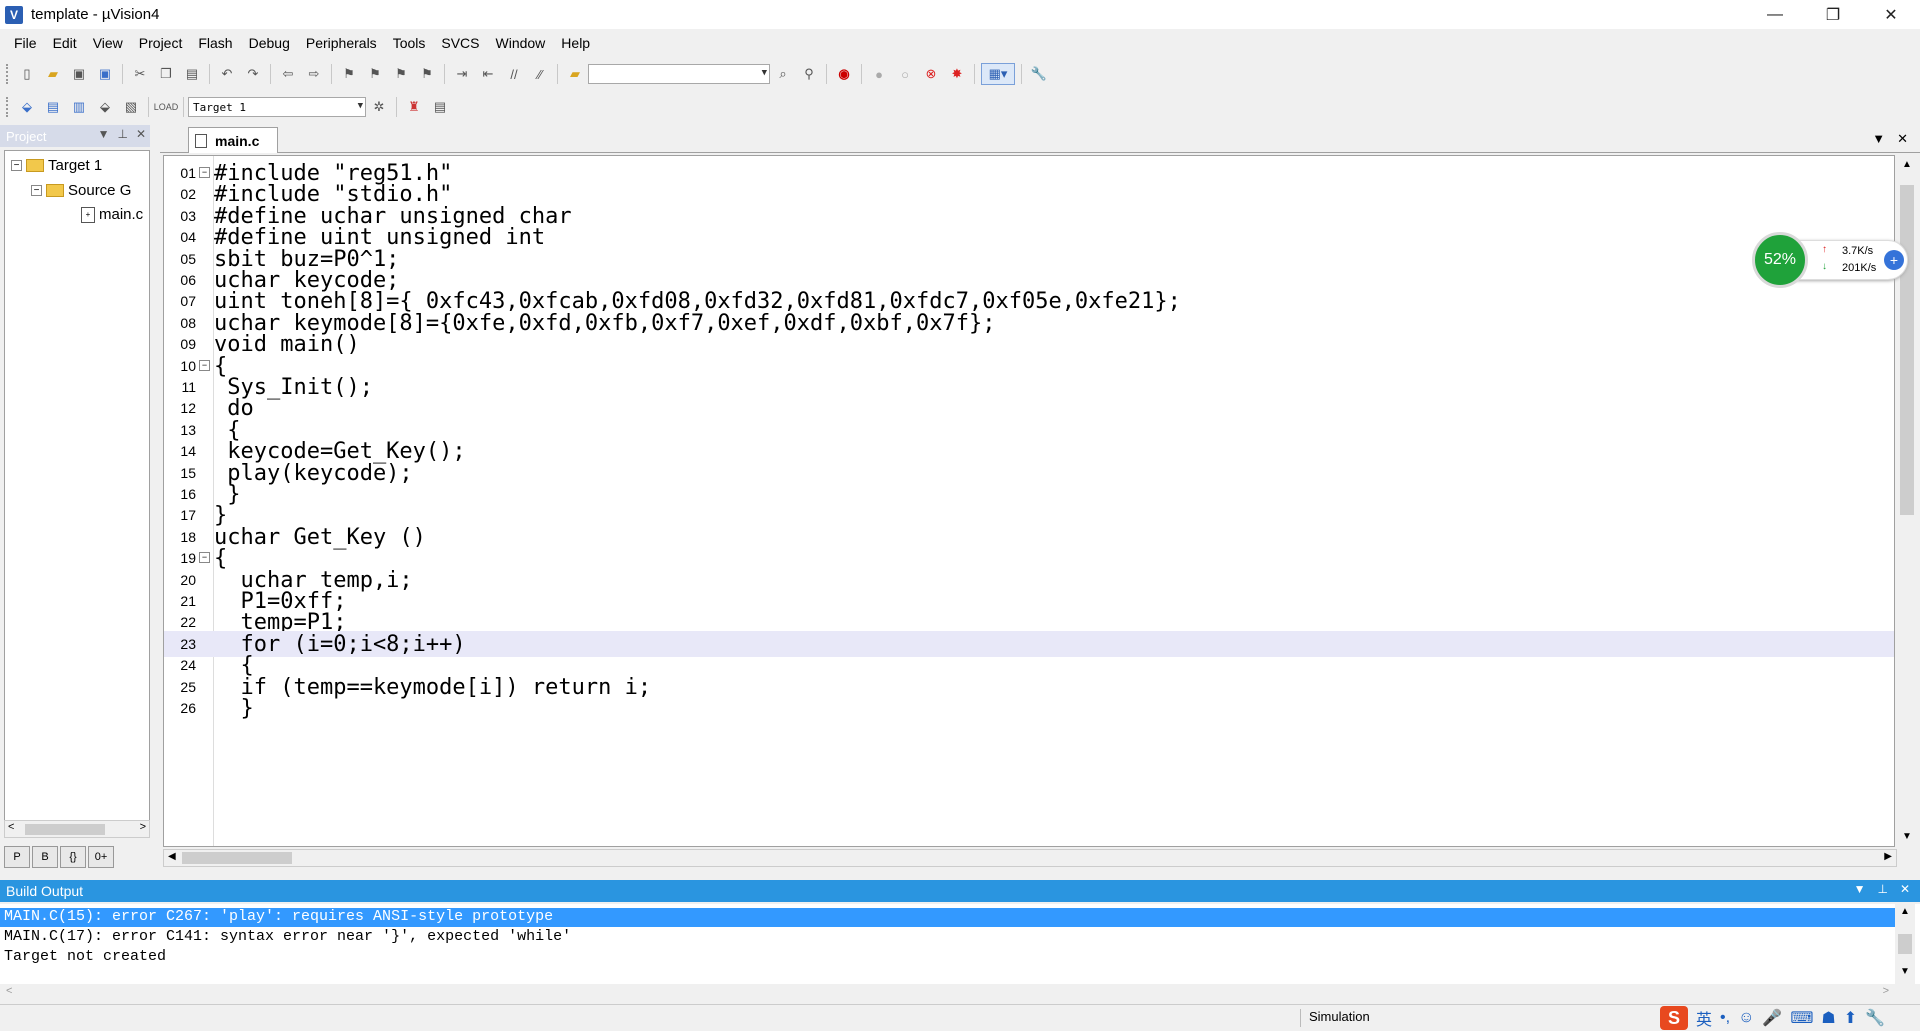 This screenshot has height=1031, width=1920. I want to click on unindent-icon: ⇤, so click(488, 74).